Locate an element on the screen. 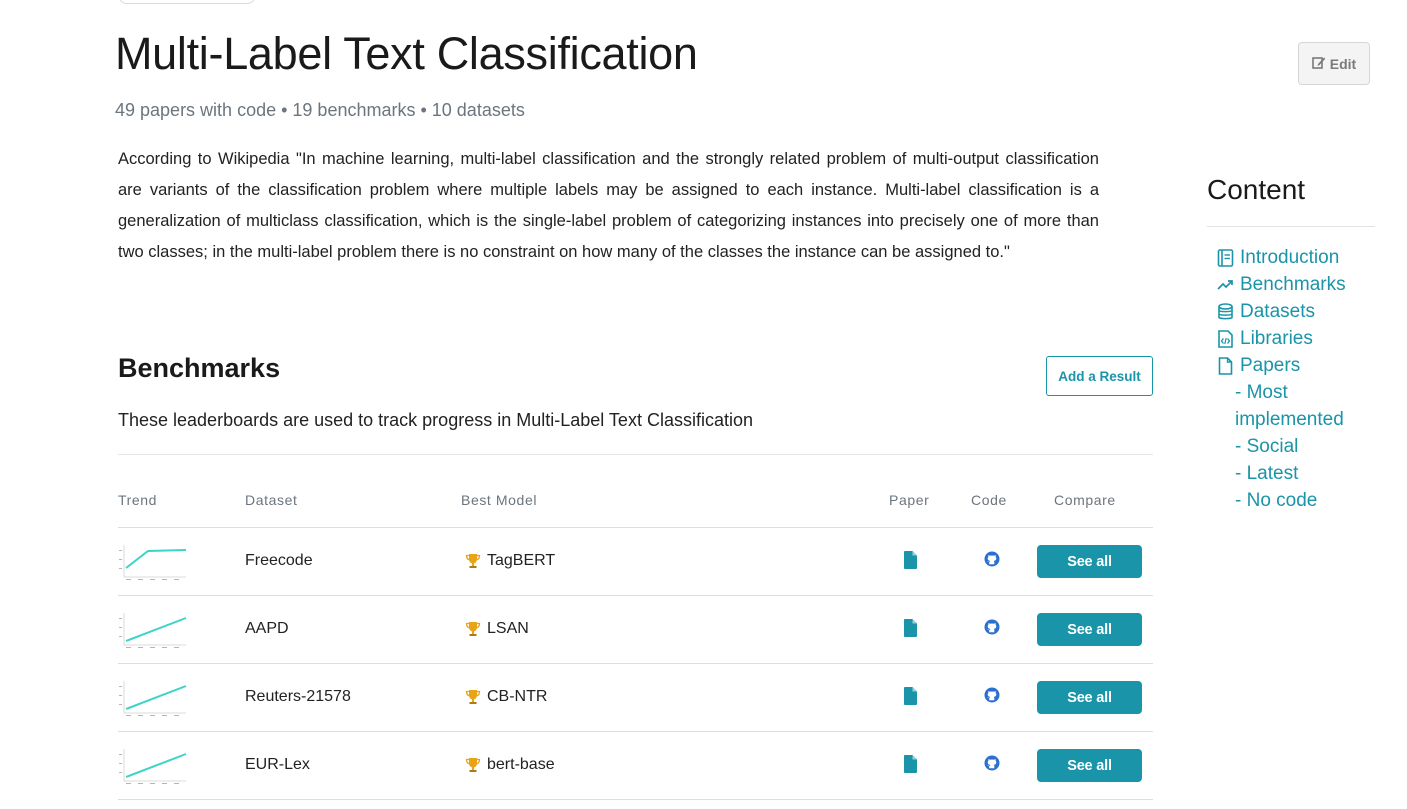  page-title: Multi-Label Text Classification is located at coordinates (406, 53).